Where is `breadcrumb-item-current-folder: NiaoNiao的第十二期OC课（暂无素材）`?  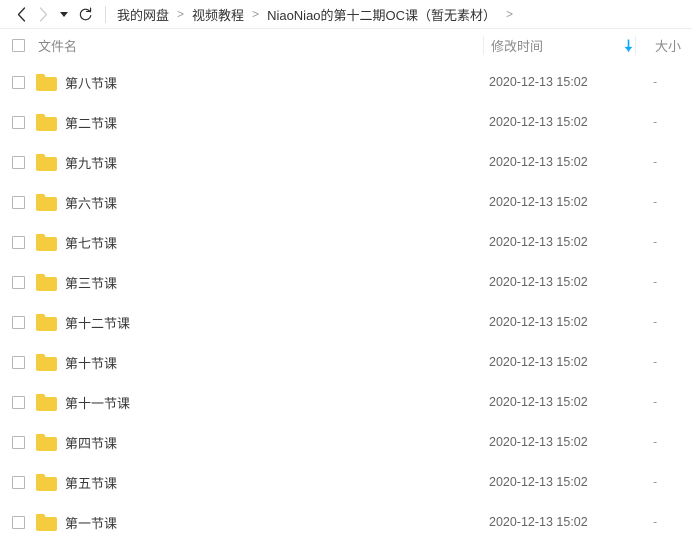
breadcrumb-item-current-folder: NiaoNiao的第十二期OC课（暂无素材） is located at coordinates (381, 14).